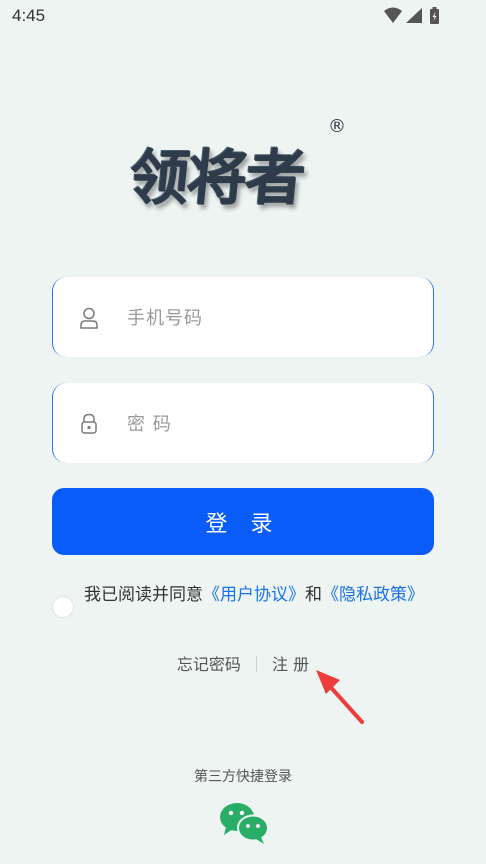  I want to click on third-party-label: 第三方快捷登录, so click(243, 777).